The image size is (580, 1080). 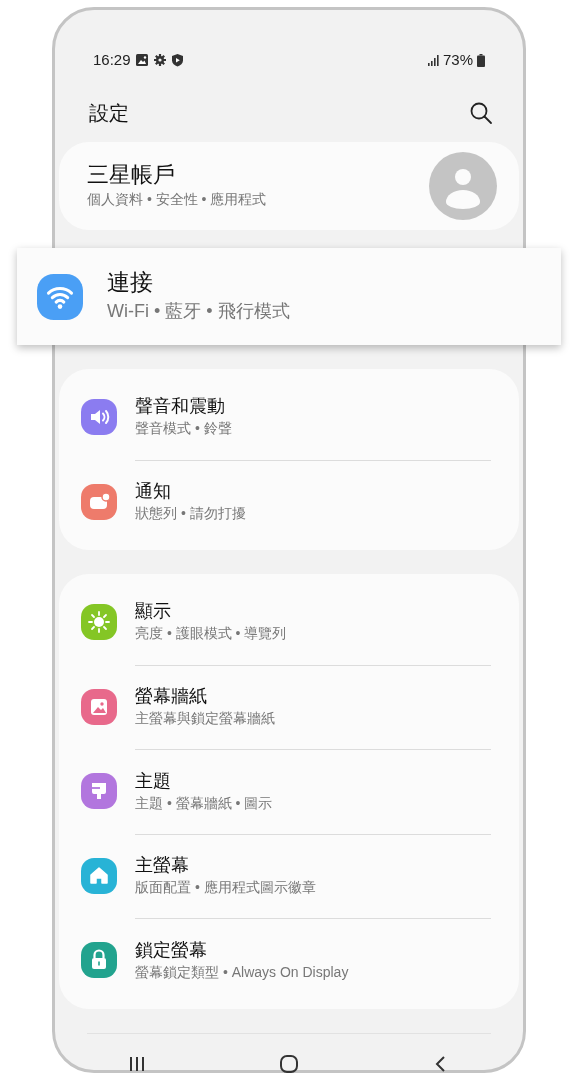 What do you see at coordinates (289, 706) in the screenshot?
I see `settings-item: 螢幕牆紙 主螢幕與鎖定螢幕牆紙` at bounding box center [289, 706].